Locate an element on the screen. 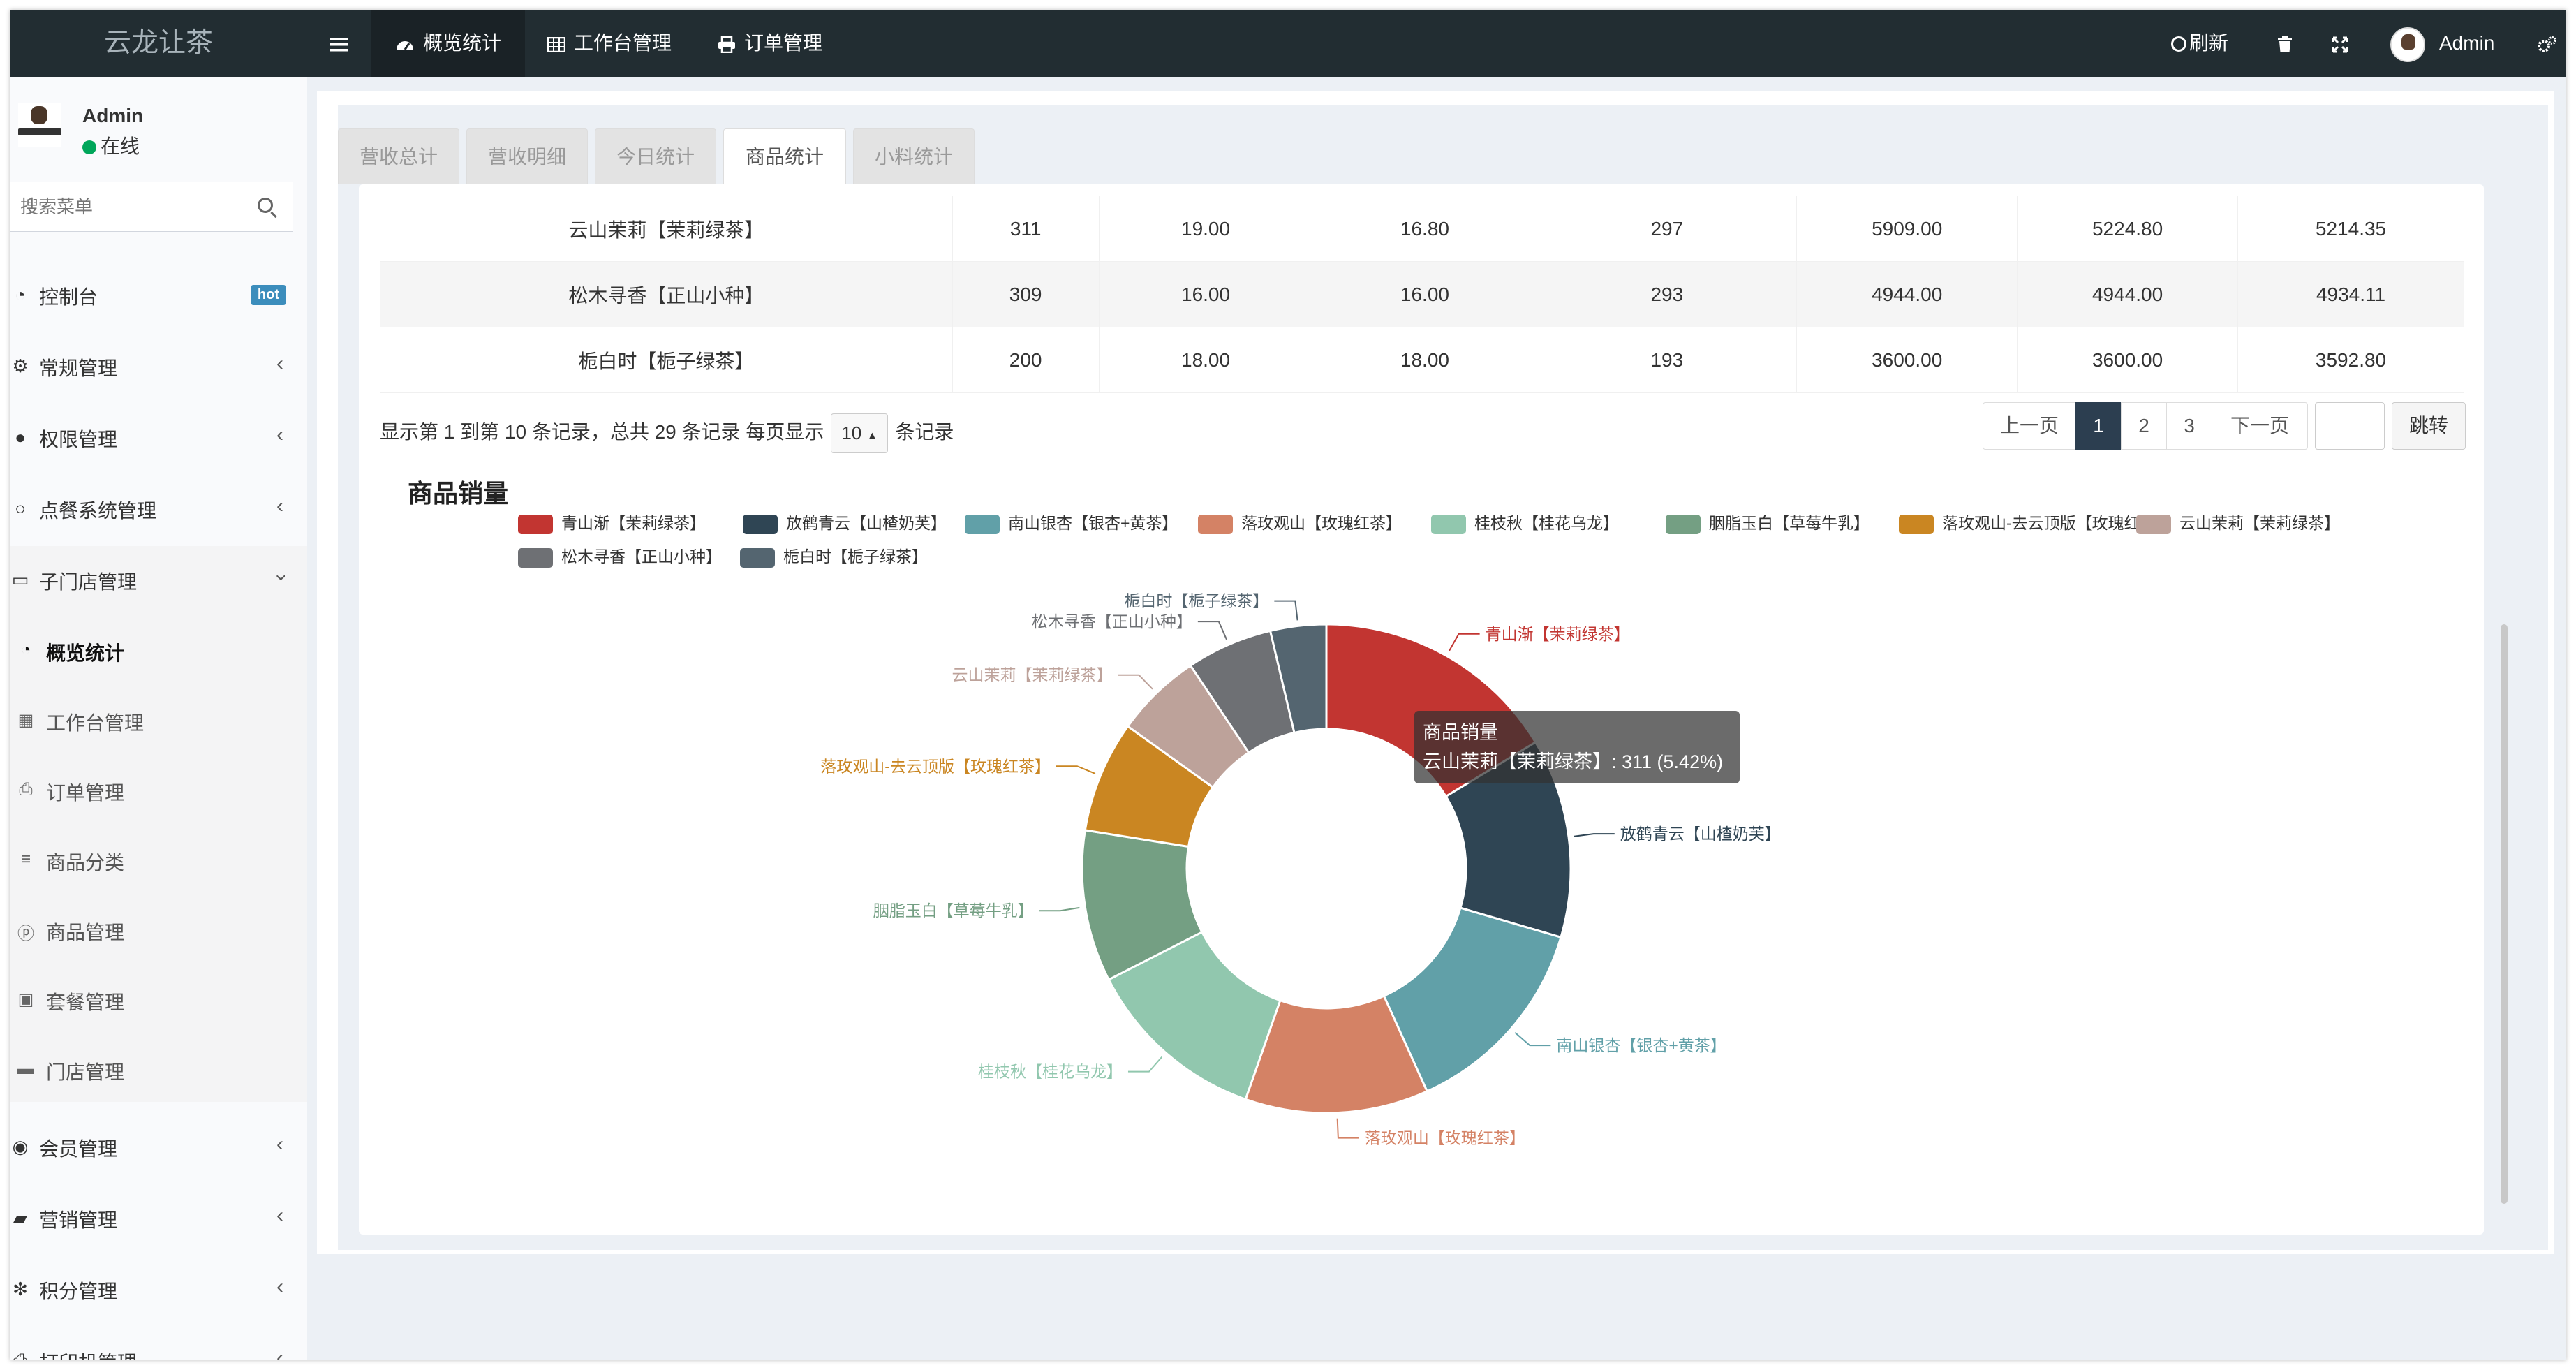  tab-revenue-detail: 营收明细 is located at coordinates (527, 156).